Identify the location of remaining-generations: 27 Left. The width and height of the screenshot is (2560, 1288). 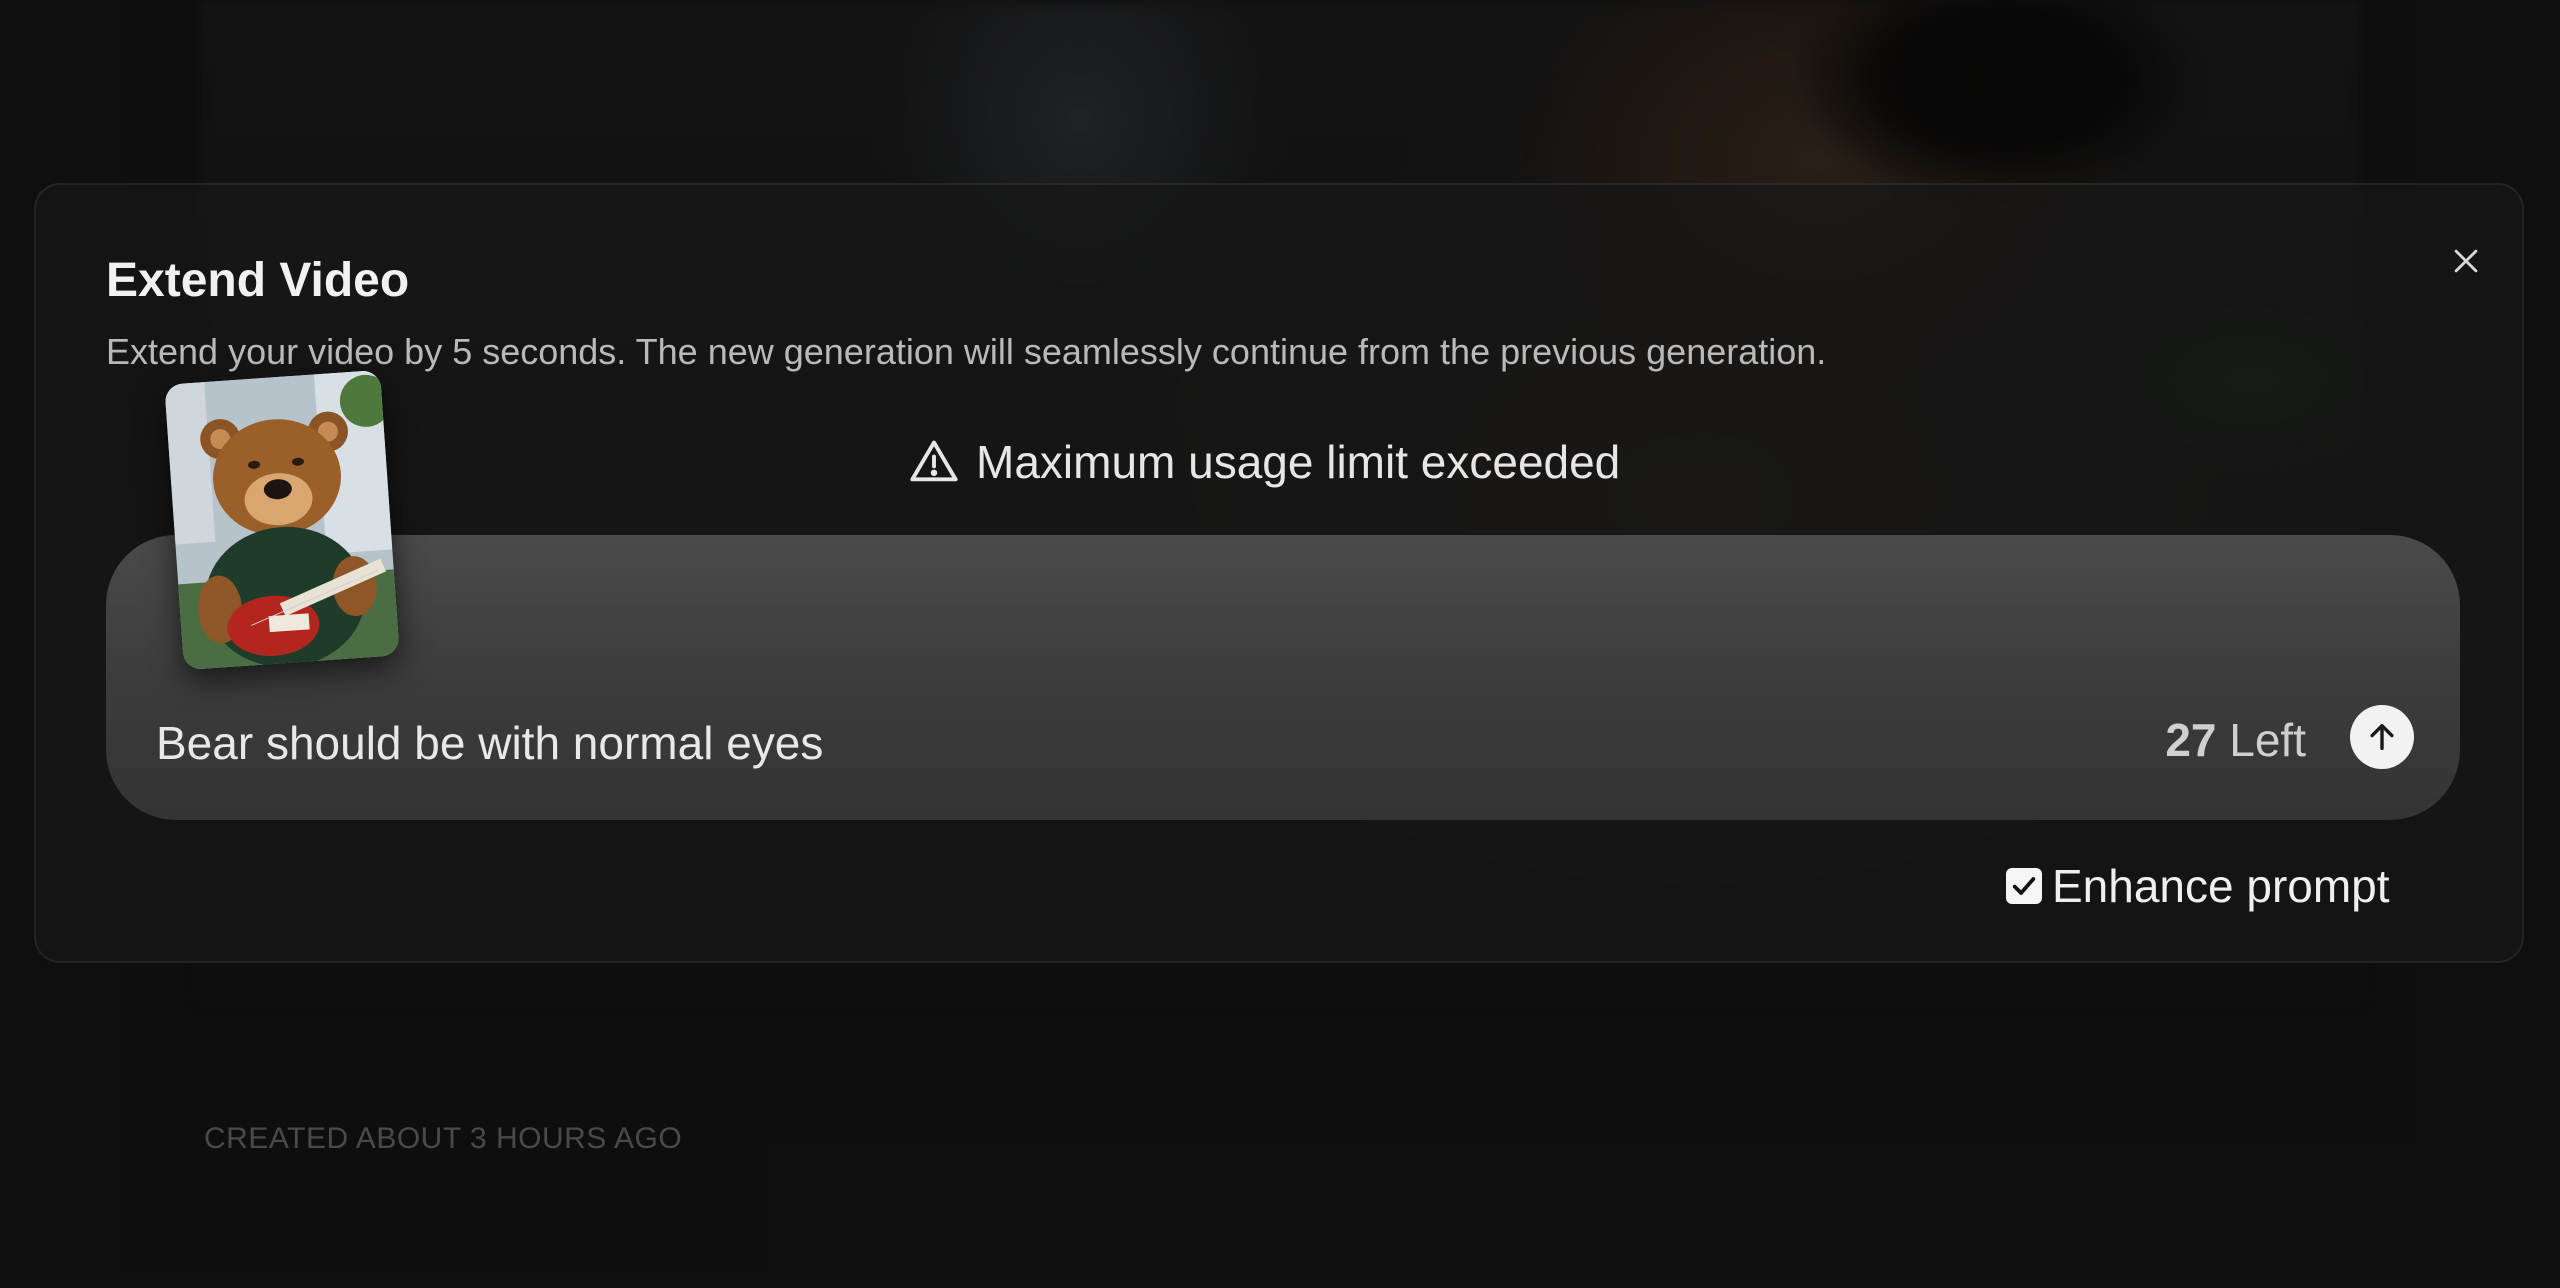
(2235, 740).